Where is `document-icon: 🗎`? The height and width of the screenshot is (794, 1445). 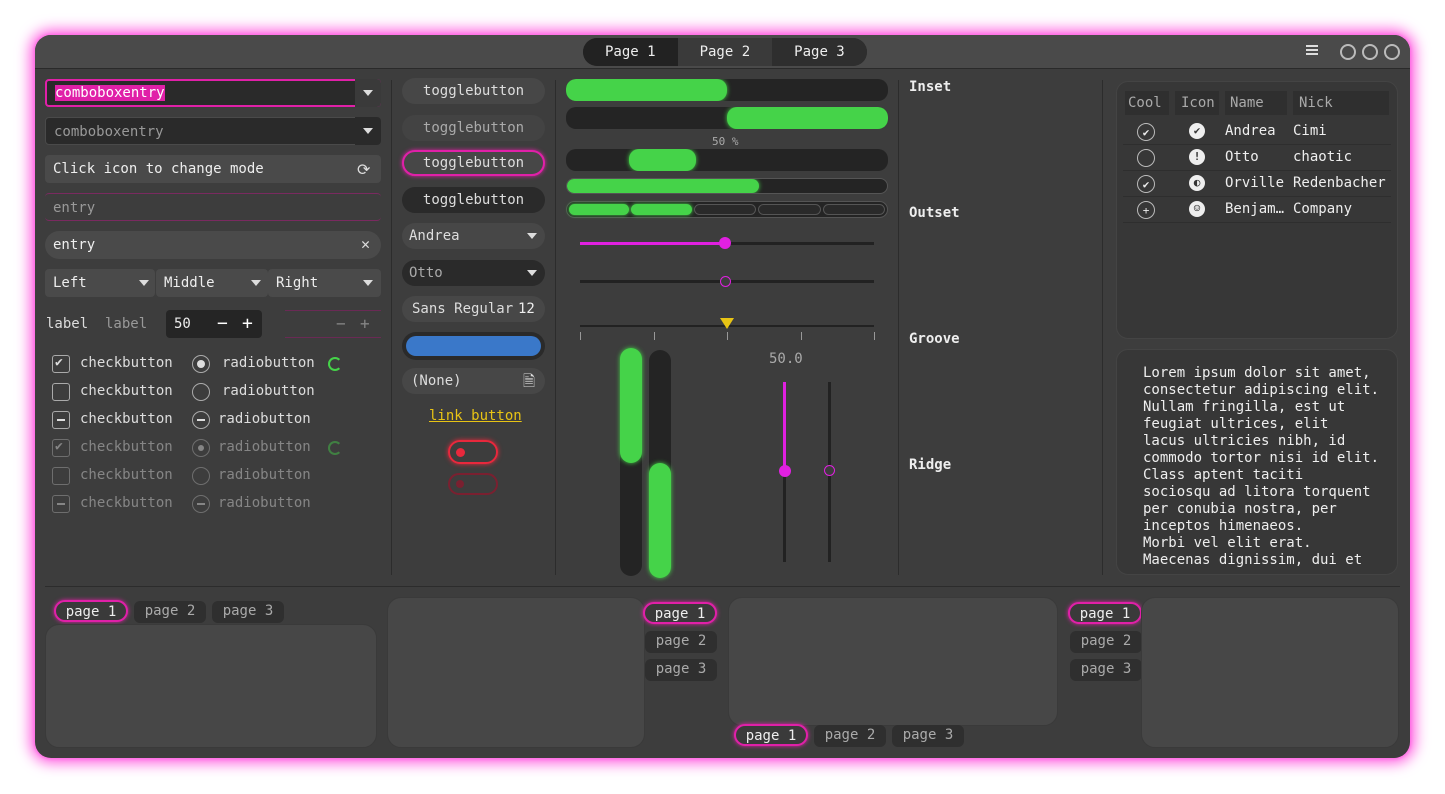
document-icon: 🗎 is located at coordinates (529, 381).